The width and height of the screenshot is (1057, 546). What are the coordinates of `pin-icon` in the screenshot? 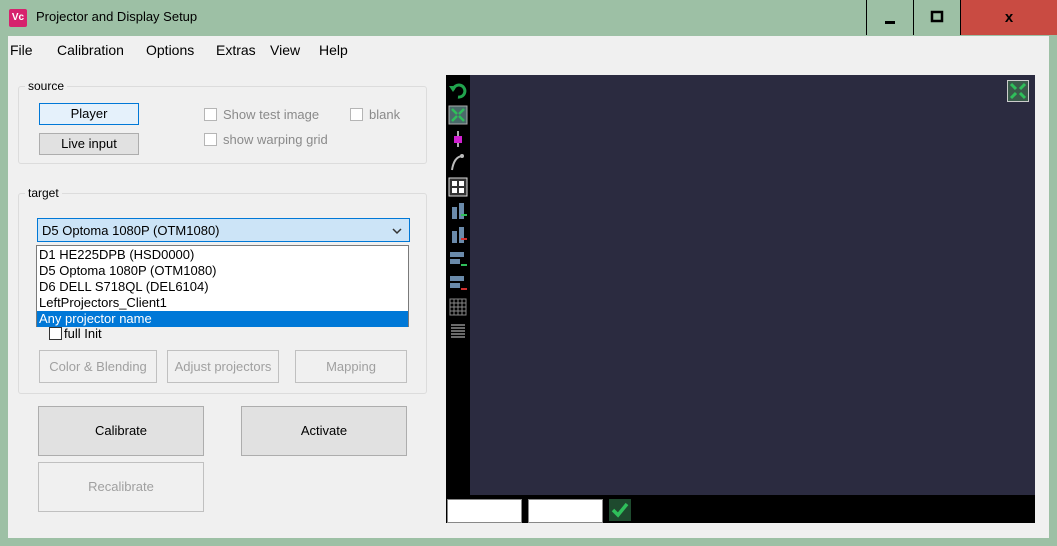 It's located at (458, 139).